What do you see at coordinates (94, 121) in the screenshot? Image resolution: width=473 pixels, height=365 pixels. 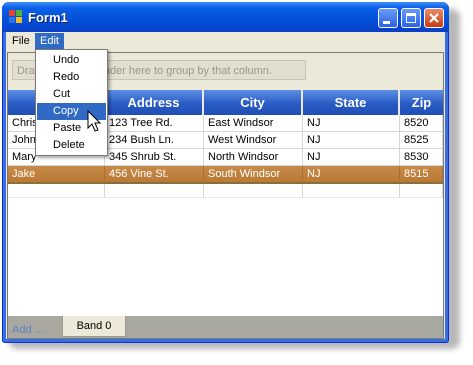 I see `mouse-pointer-icon` at bounding box center [94, 121].